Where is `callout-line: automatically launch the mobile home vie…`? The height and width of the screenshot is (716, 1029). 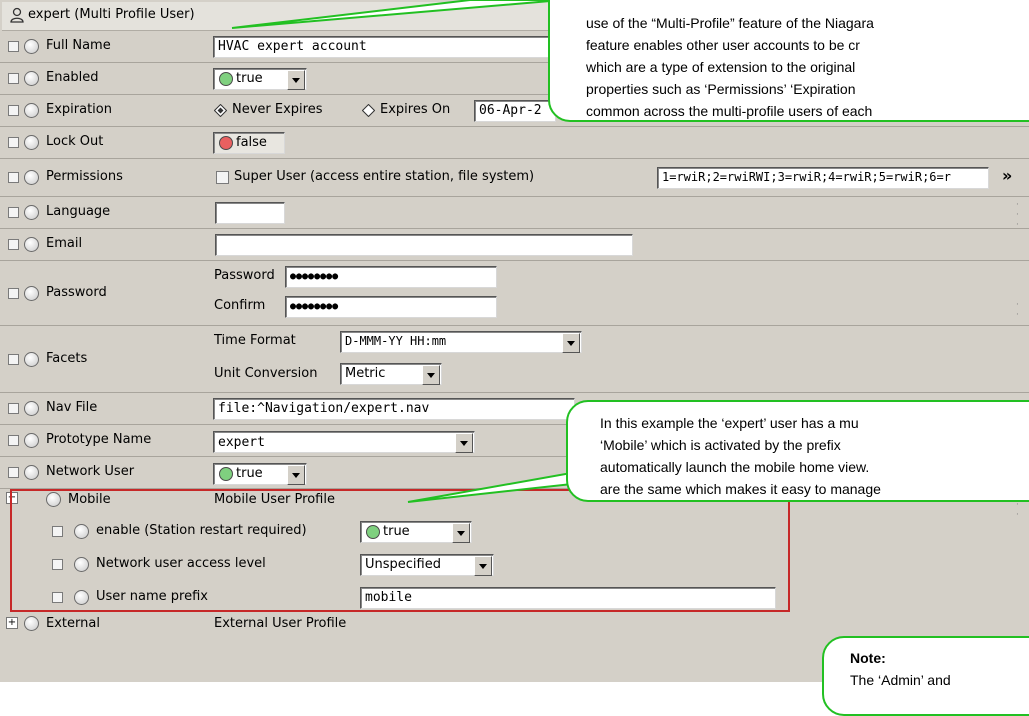
callout-line: automatically launch the mobile home vie… is located at coordinates (735, 467).